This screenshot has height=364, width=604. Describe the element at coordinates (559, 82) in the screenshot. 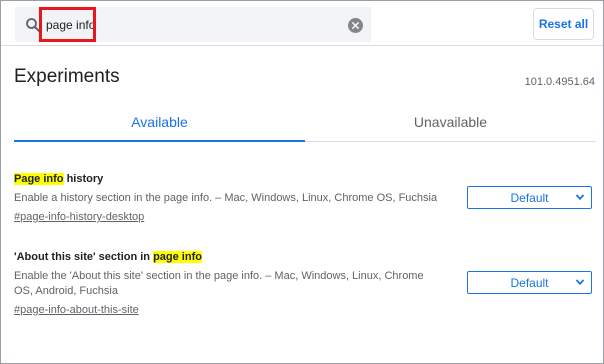

I see `version-label: 101.0.4951.64` at that location.